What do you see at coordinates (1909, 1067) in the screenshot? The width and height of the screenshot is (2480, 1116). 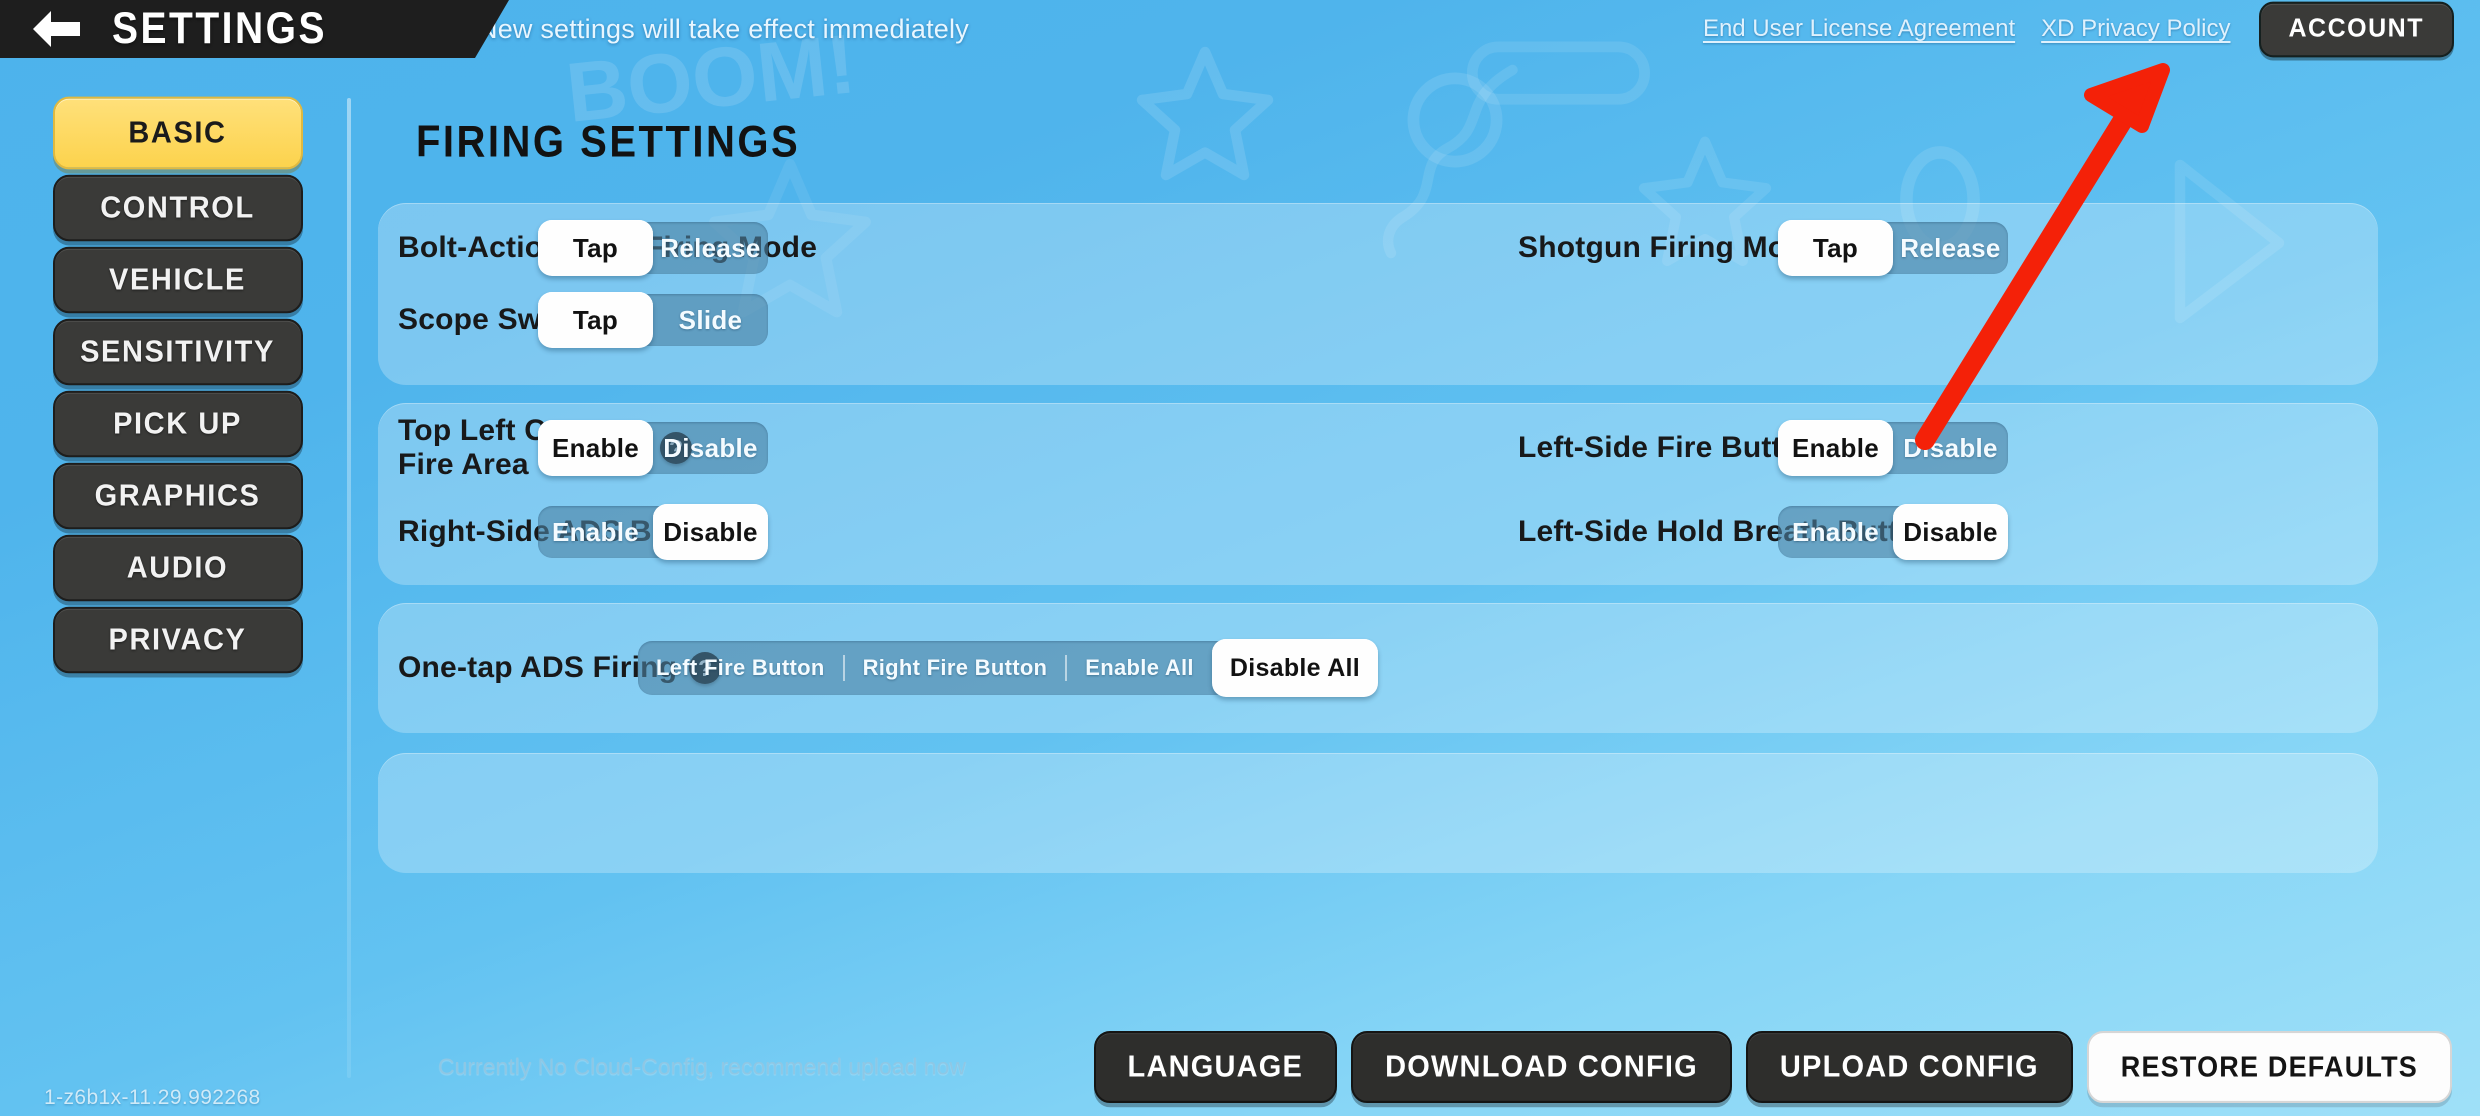 I see `upload-config-button: UPLOAD CONFIG` at bounding box center [1909, 1067].